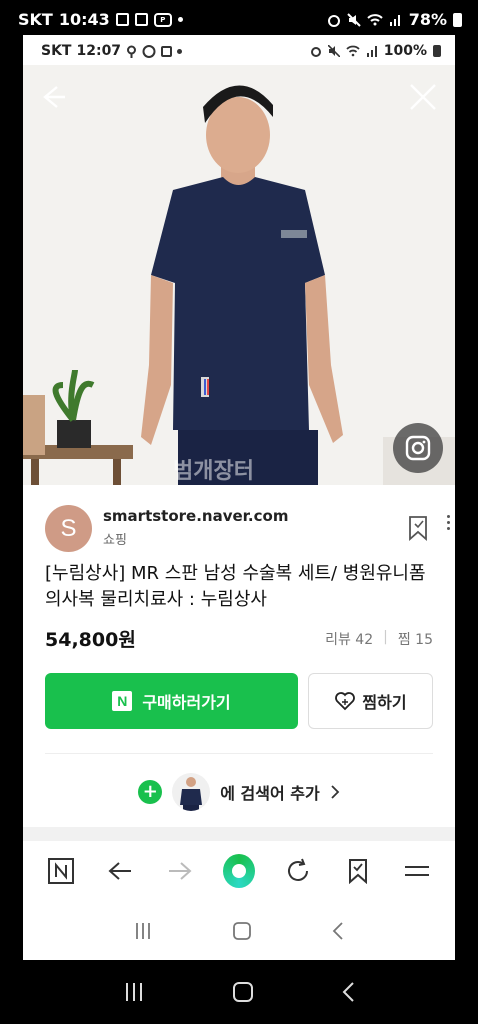  I want to click on search-thumbnail, so click(191, 792).